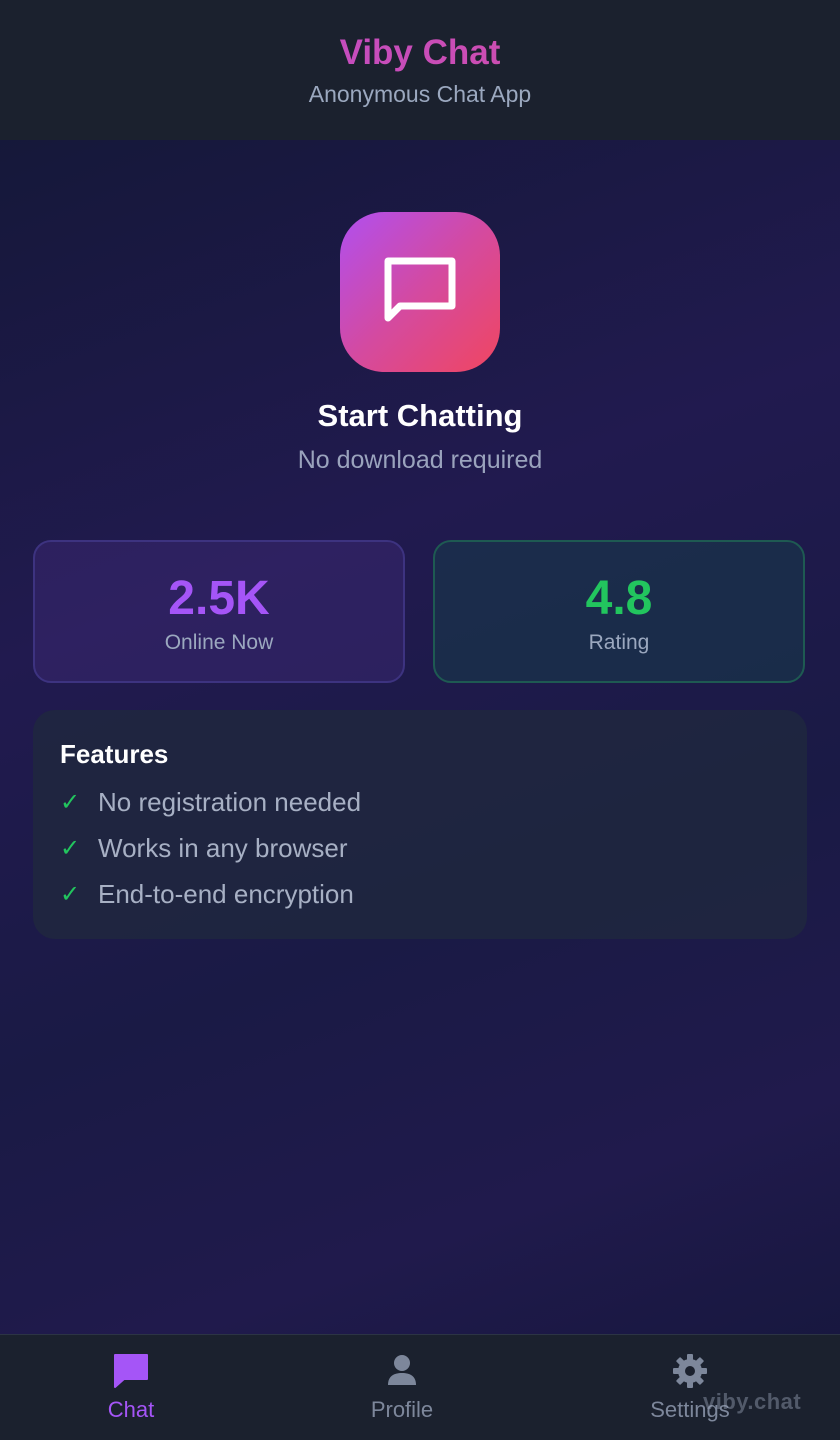  What do you see at coordinates (402, 1409) in the screenshot?
I see `nav-profile-label: Profile` at bounding box center [402, 1409].